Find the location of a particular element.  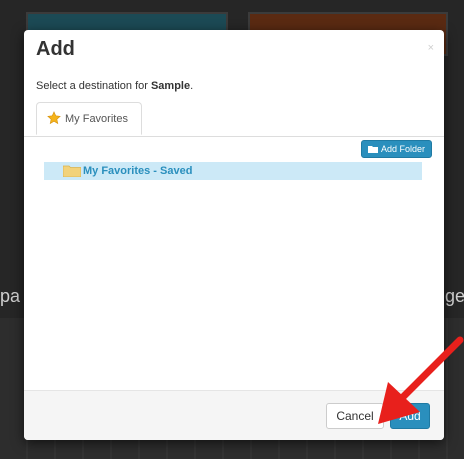

tab-my-favorites: My Favorites is located at coordinates (89, 118).